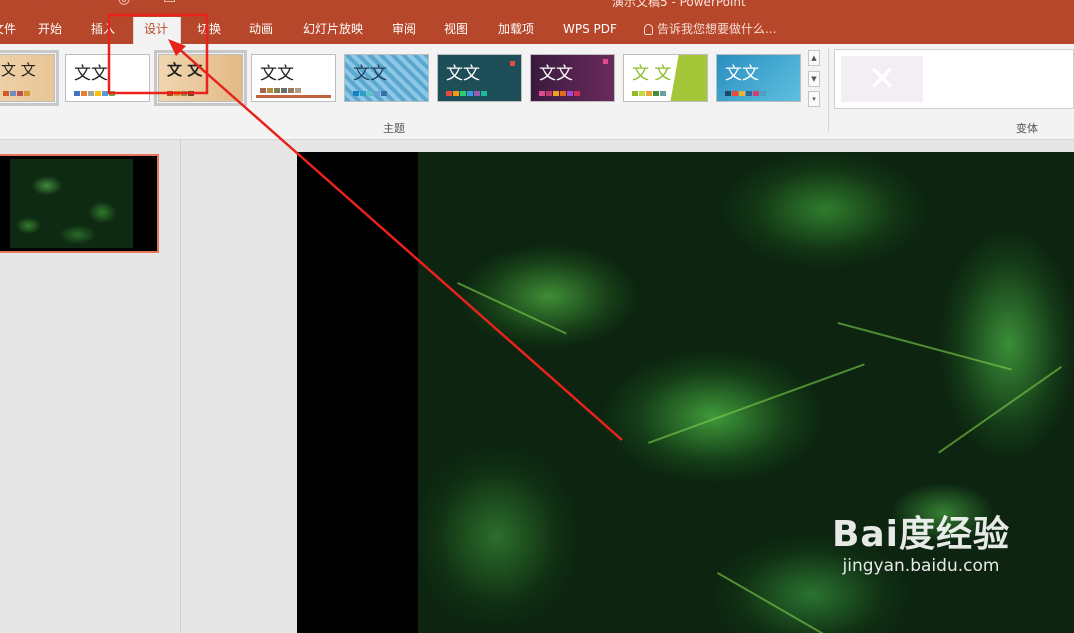  I want to click on new-slide-icon: ▭, so click(169, 3).